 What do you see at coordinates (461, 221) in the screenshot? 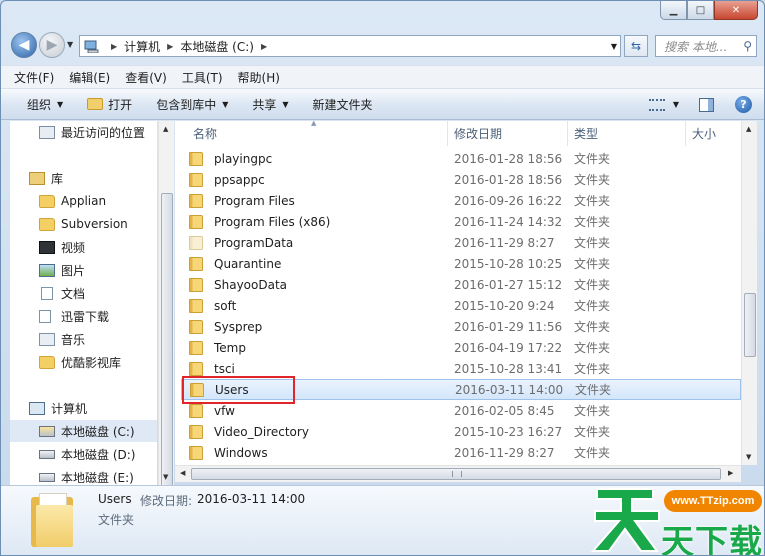
I see `file-row: Program Files (x86) 2016-11-24 14:32 文件夹` at bounding box center [461, 221].